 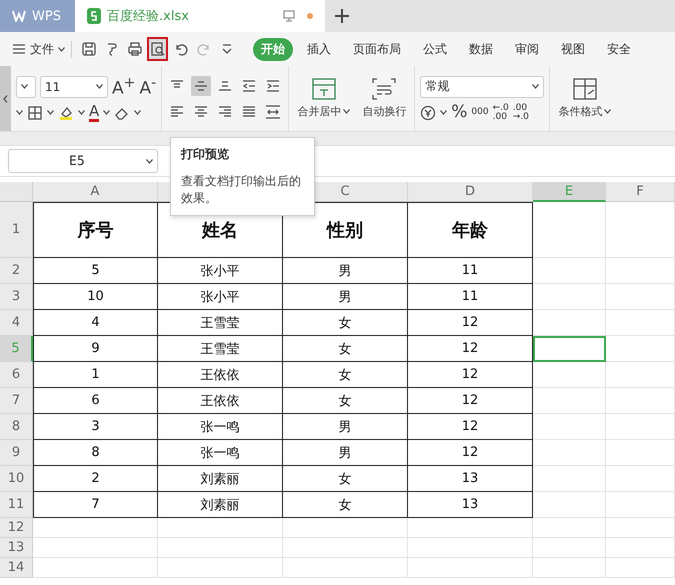 I want to click on ribbon-tab: 页面布局, so click(x=377, y=49).